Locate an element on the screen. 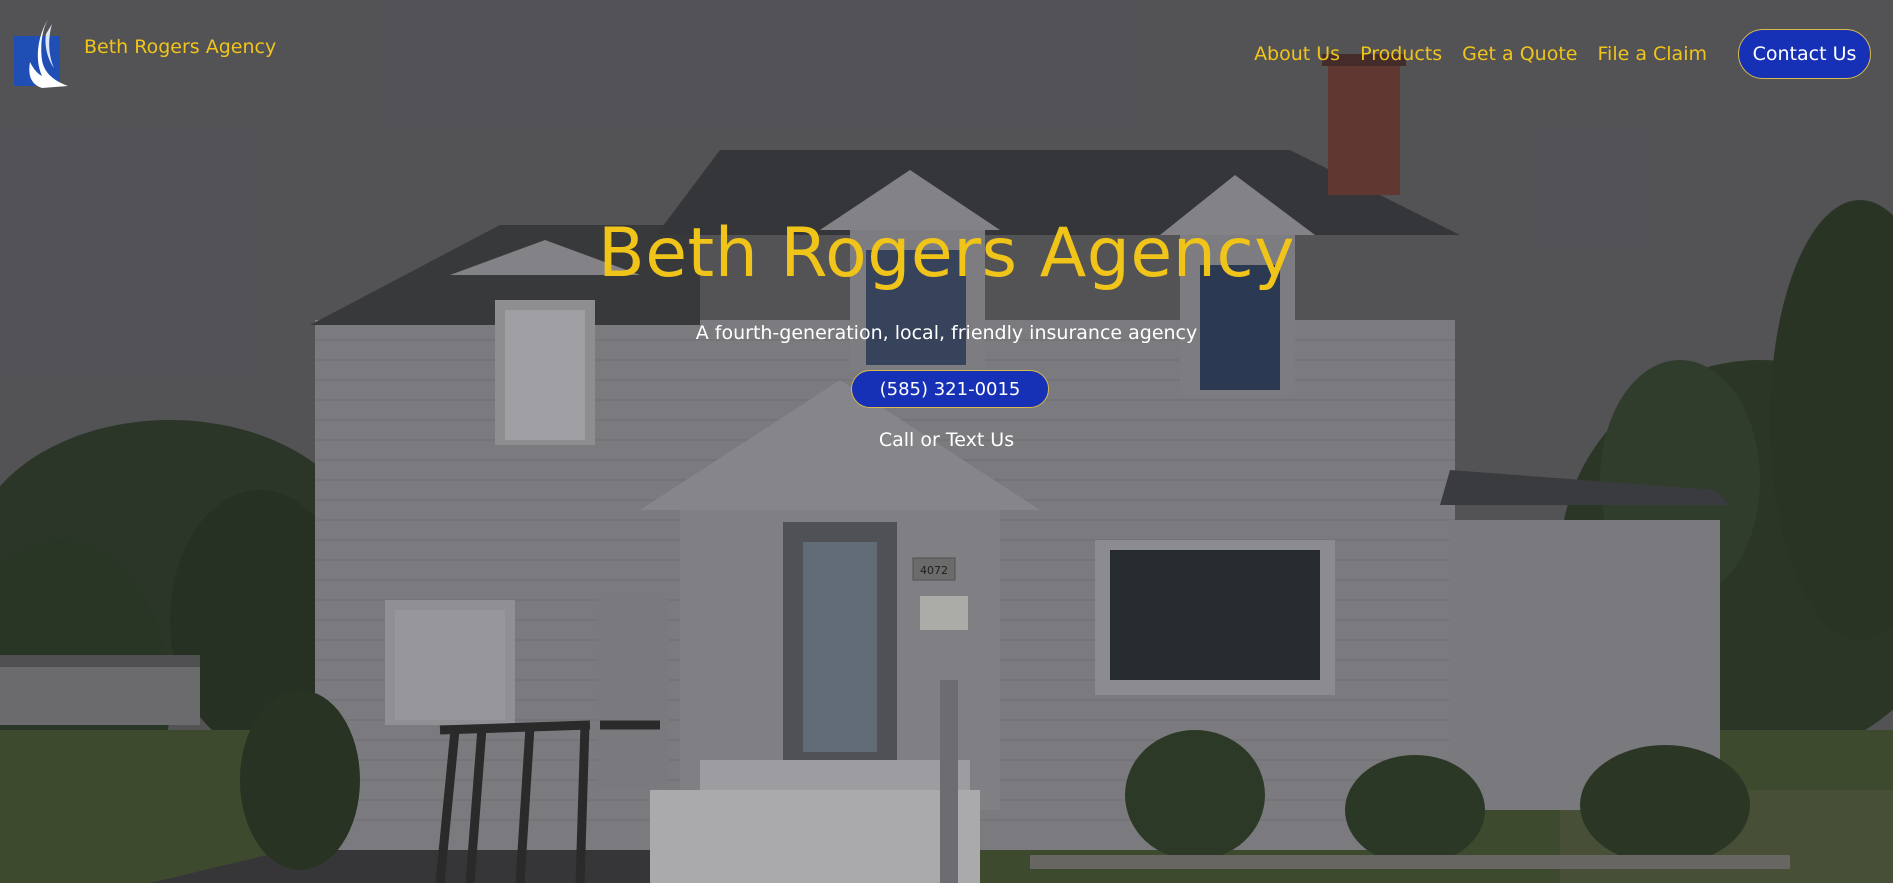 This screenshot has width=1893, height=883. brand-name: Beth Rogers Agency is located at coordinates (180, 47).